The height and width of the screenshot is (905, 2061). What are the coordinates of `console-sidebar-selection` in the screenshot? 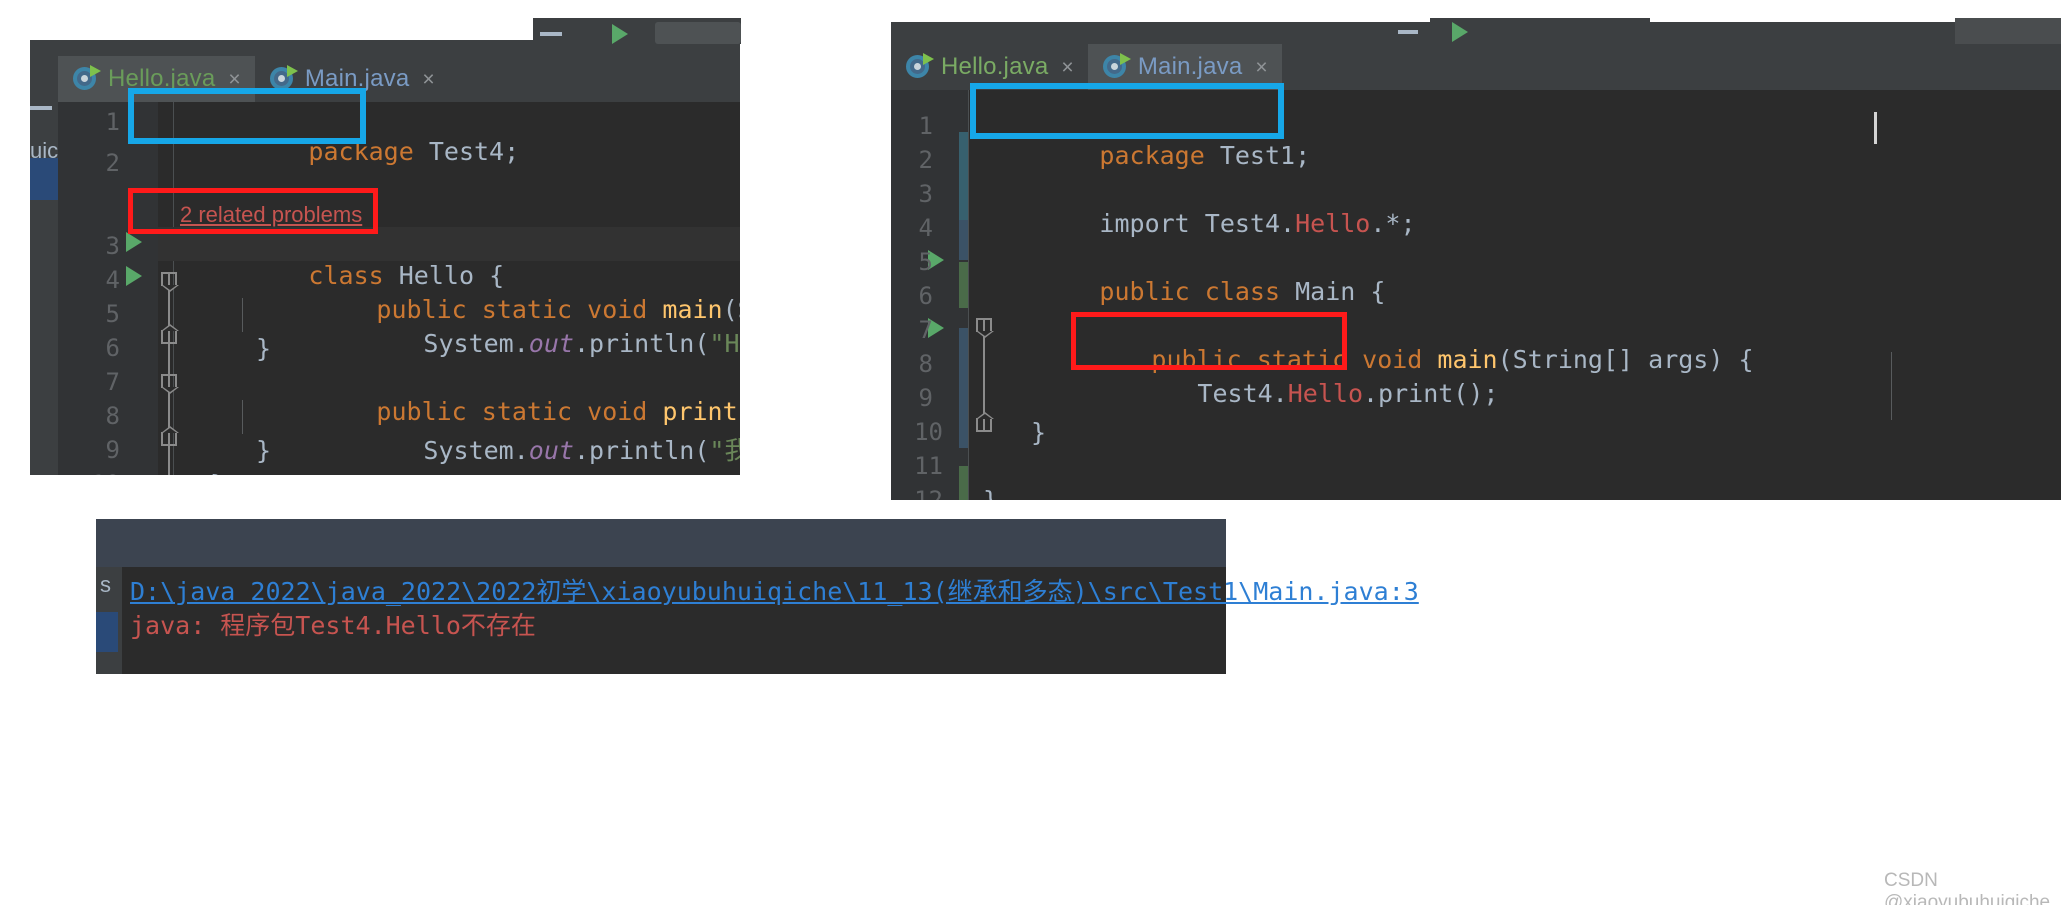 It's located at (107, 632).